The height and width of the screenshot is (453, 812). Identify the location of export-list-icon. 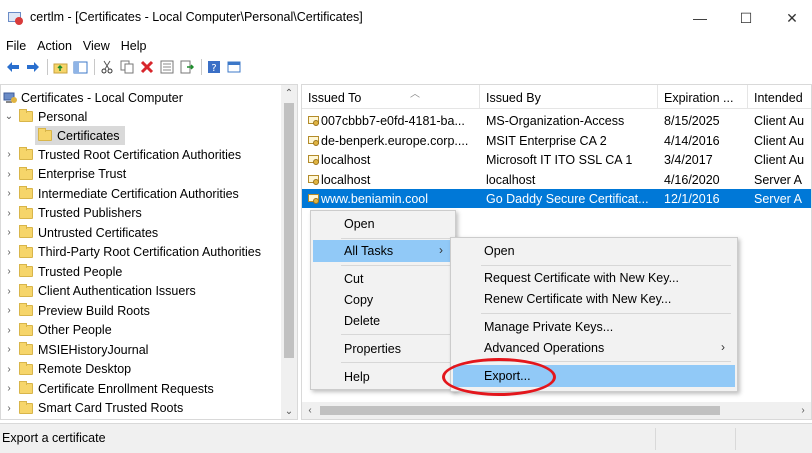
(187, 67).